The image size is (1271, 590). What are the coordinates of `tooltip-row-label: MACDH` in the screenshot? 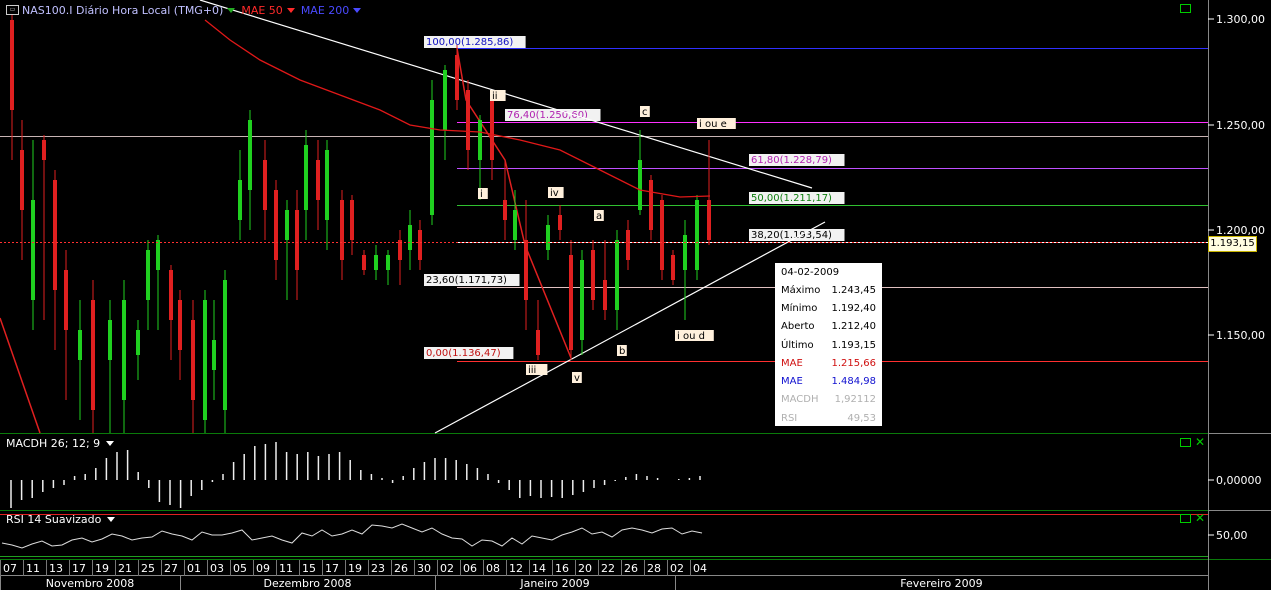 It's located at (800, 400).